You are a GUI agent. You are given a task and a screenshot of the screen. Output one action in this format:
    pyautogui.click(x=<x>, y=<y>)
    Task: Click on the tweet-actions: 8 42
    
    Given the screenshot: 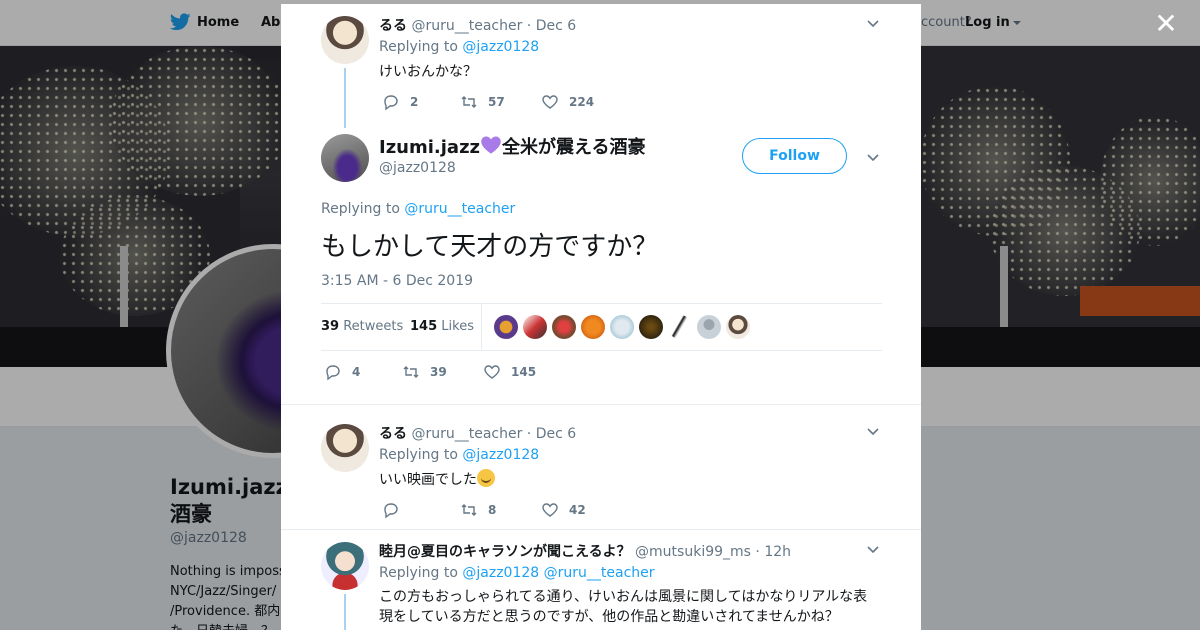 What is the action you would take?
    pyautogui.click(x=529, y=510)
    